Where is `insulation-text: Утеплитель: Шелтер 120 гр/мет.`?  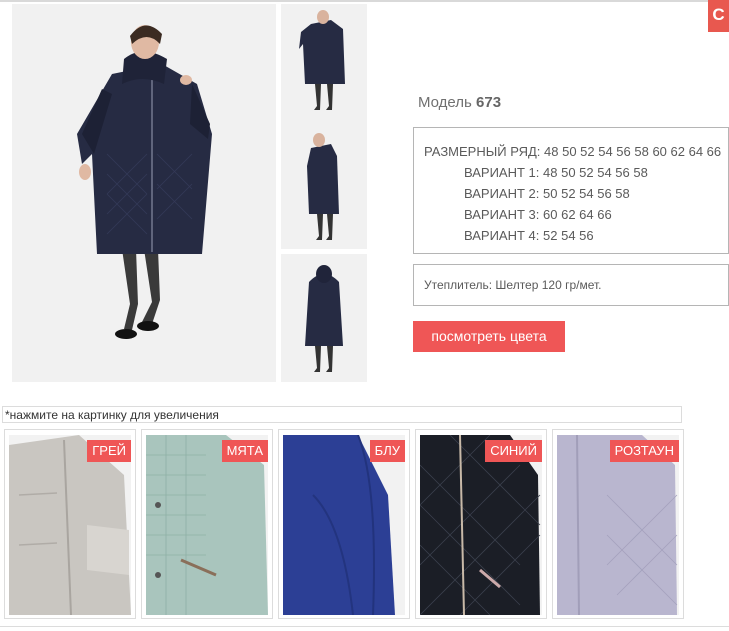
insulation-text: Утеплитель: Шелтер 120 гр/мет. is located at coordinates (513, 285).